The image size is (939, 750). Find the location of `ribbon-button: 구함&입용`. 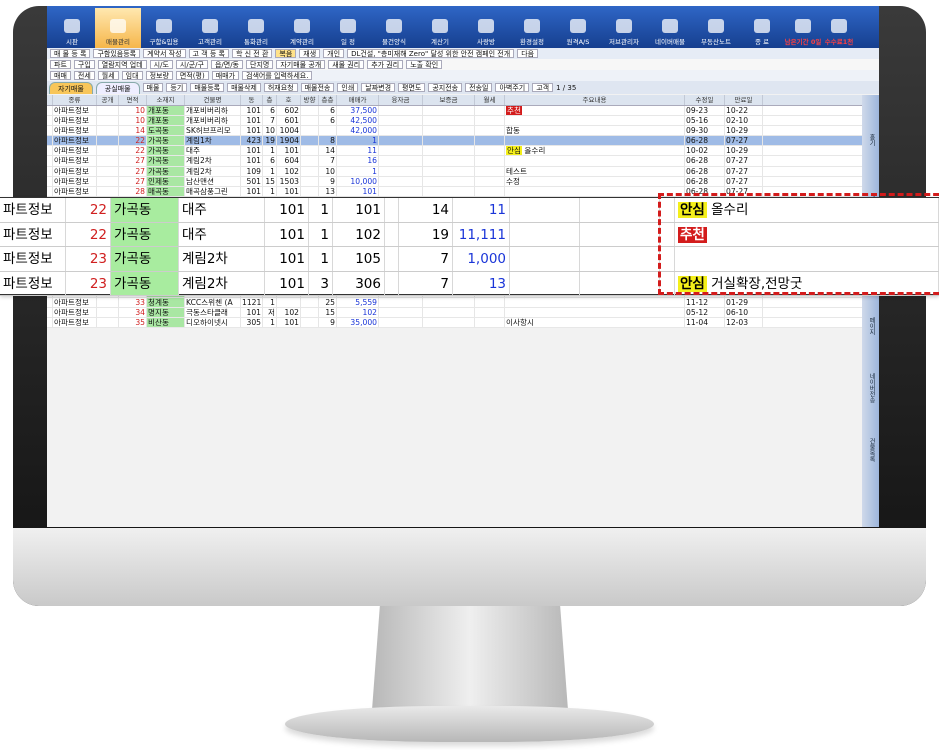

ribbon-button: 구함&입용 is located at coordinates (164, 28).